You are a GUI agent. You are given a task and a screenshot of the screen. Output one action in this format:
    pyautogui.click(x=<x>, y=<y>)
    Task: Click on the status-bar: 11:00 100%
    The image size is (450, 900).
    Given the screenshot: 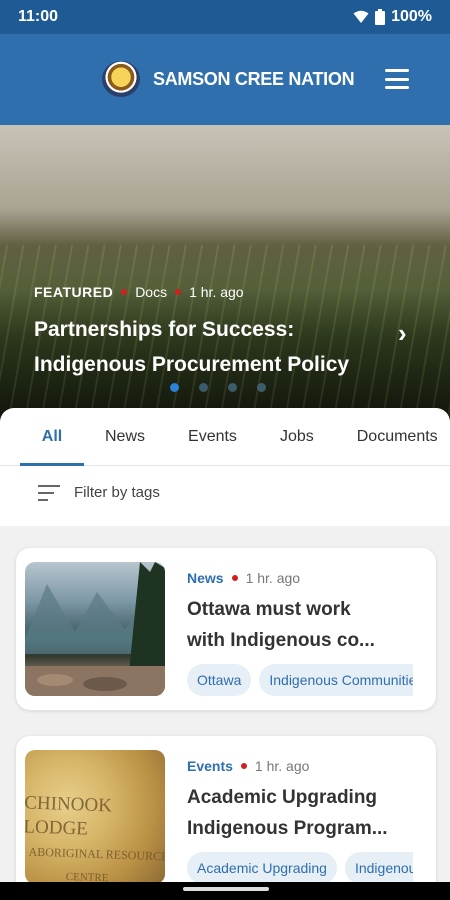 What is the action you would take?
    pyautogui.click(x=225, y=17)
    